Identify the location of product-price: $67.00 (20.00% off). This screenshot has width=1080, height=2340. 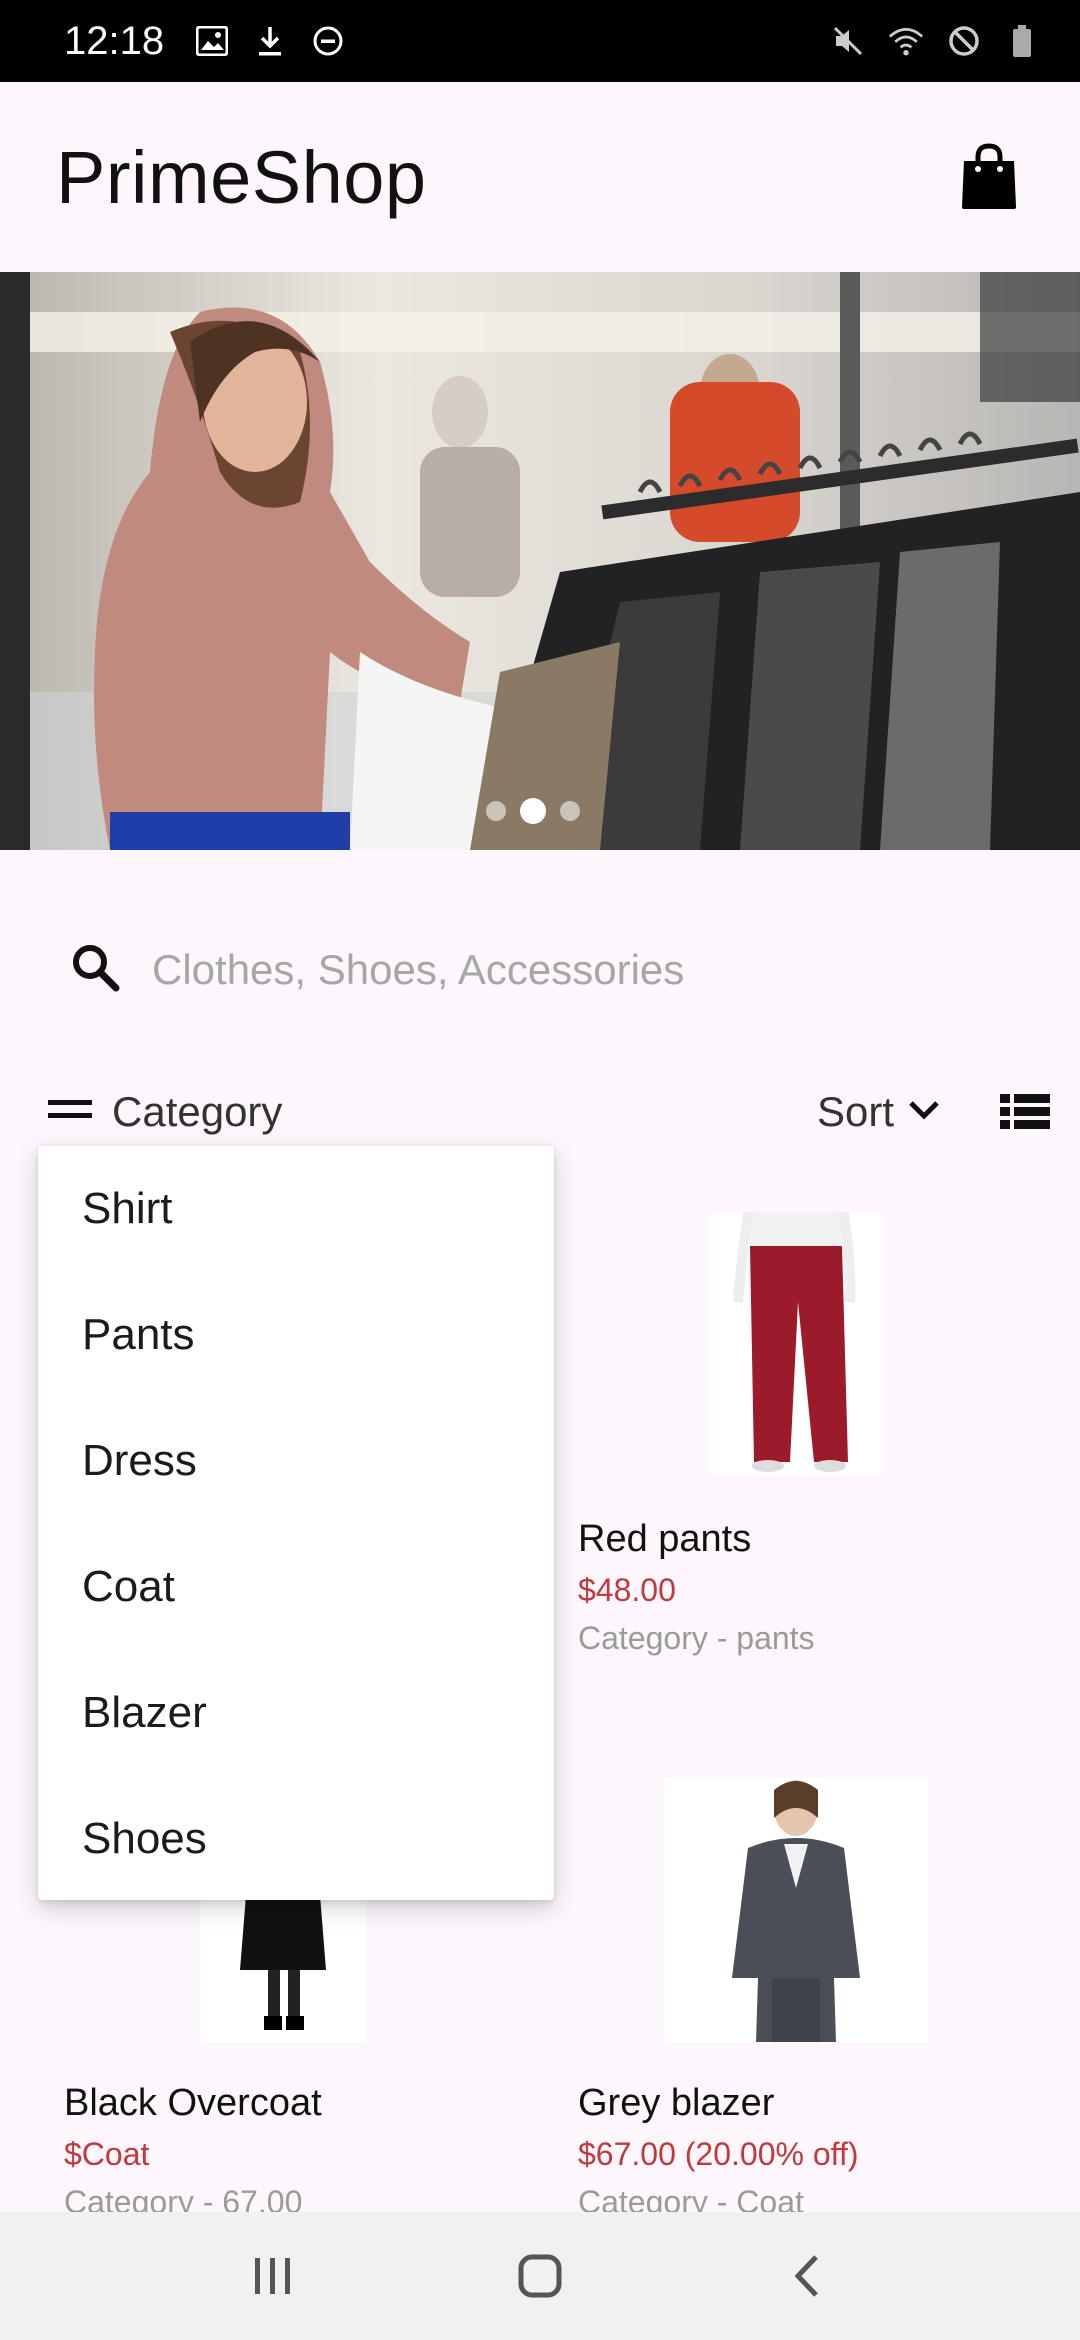
(718, 2154).